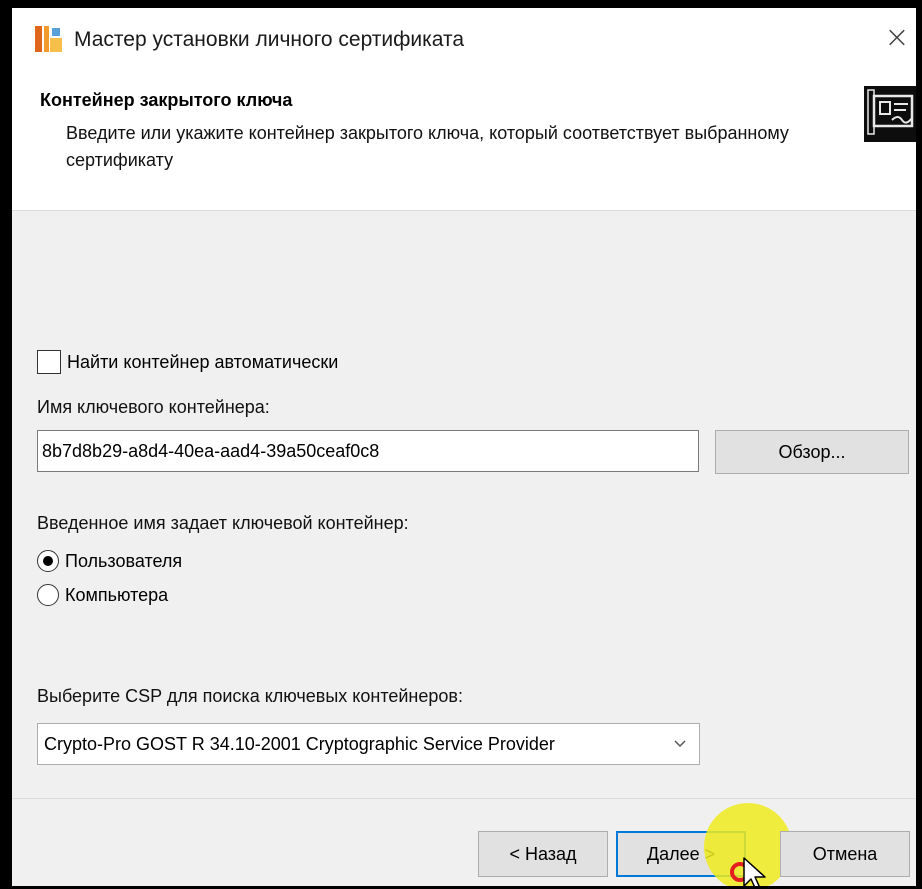 This screenshot has height=889, width=922. Describe the element at coordinates (202, 362) in the screenshot. I see `auto-find-label: Найти контейнер автоматически` at that location.